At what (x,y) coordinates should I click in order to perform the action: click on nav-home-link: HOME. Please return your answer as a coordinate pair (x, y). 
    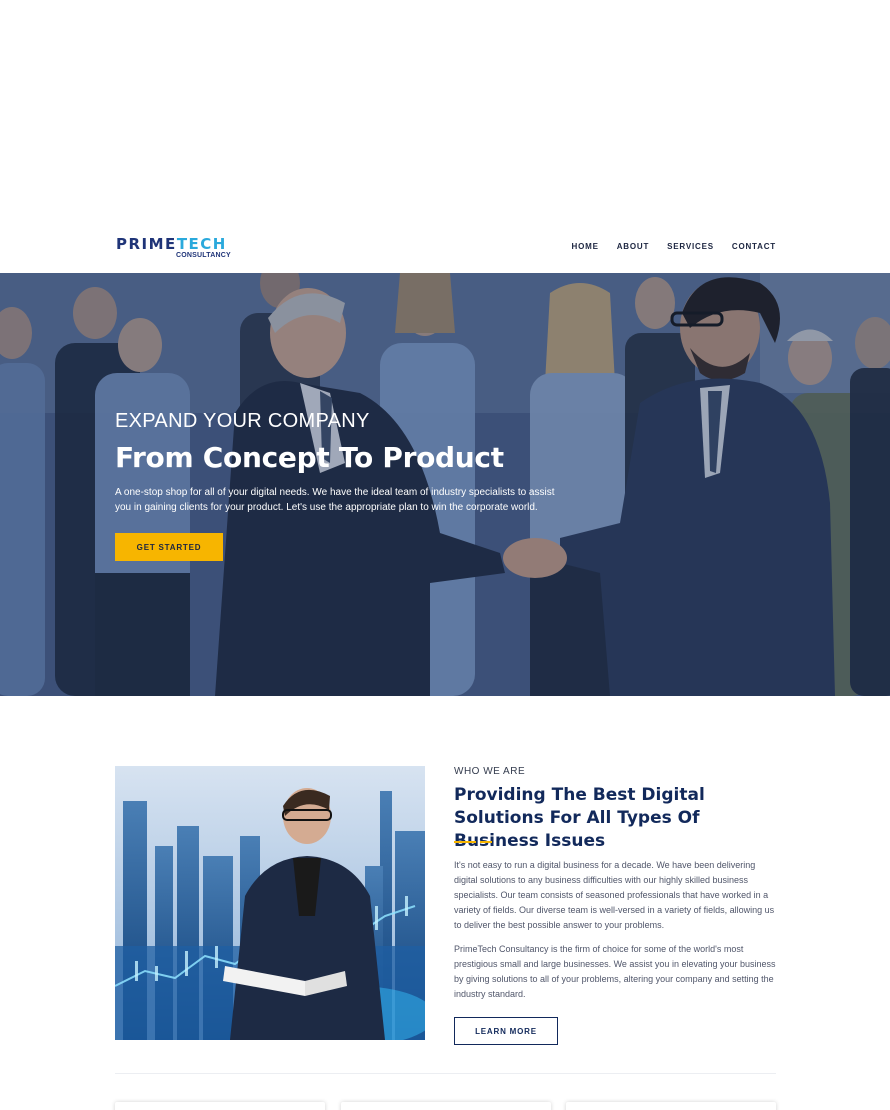
    Looking at the image, I should click on (585, 247).